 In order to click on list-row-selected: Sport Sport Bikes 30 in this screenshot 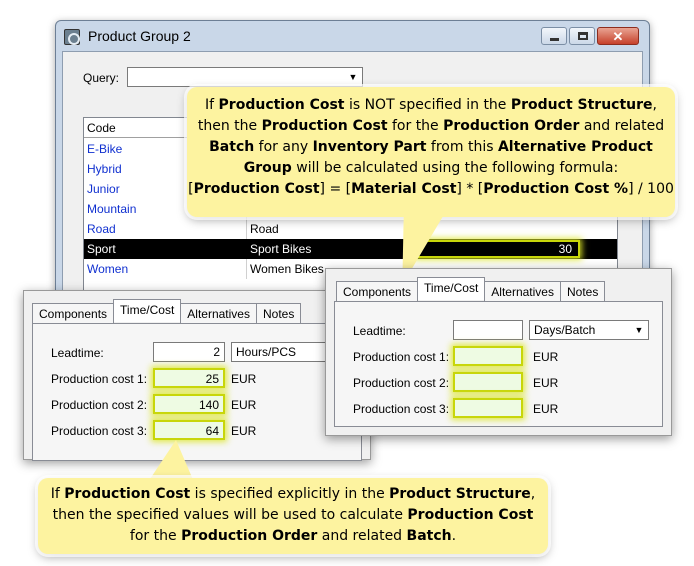, I will do `click(350, 249)`.